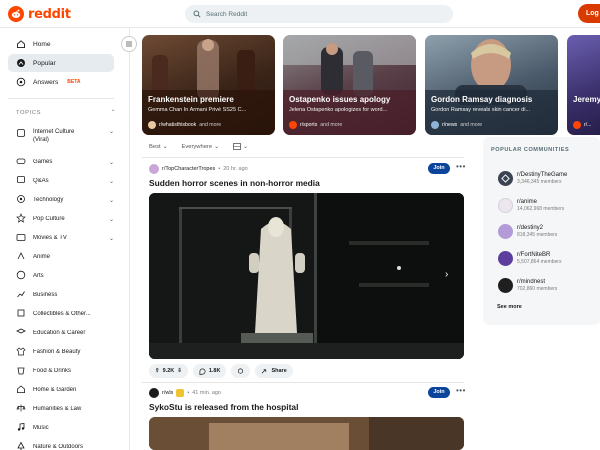 Image resolution: width=600 pixels, height=450 pixels. Describe the element at coordinates (21, 409) in the screenshot. I see `humanities-icon` at that location.